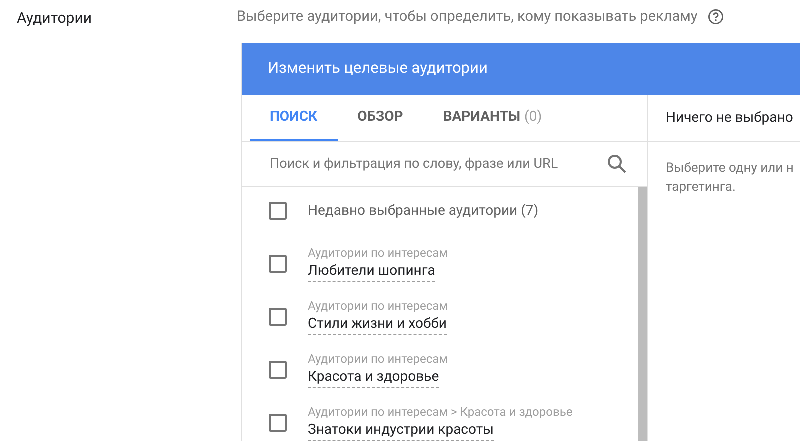  I want to click on section-label: Аудитории, so click(54, 18).